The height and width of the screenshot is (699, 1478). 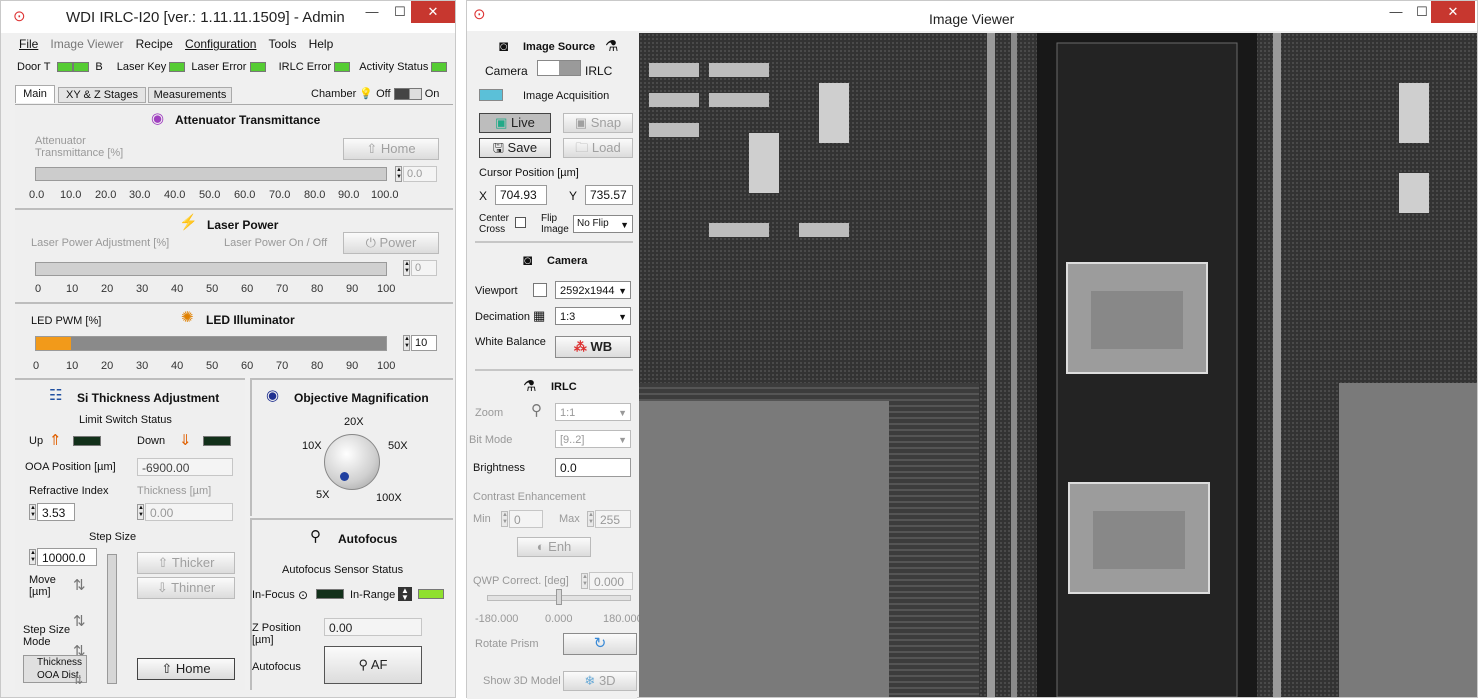 What do you see at coordinates (312, 446) in the screenshot?
I see `mag-10x: 10X` at bounding box center [312, 446].